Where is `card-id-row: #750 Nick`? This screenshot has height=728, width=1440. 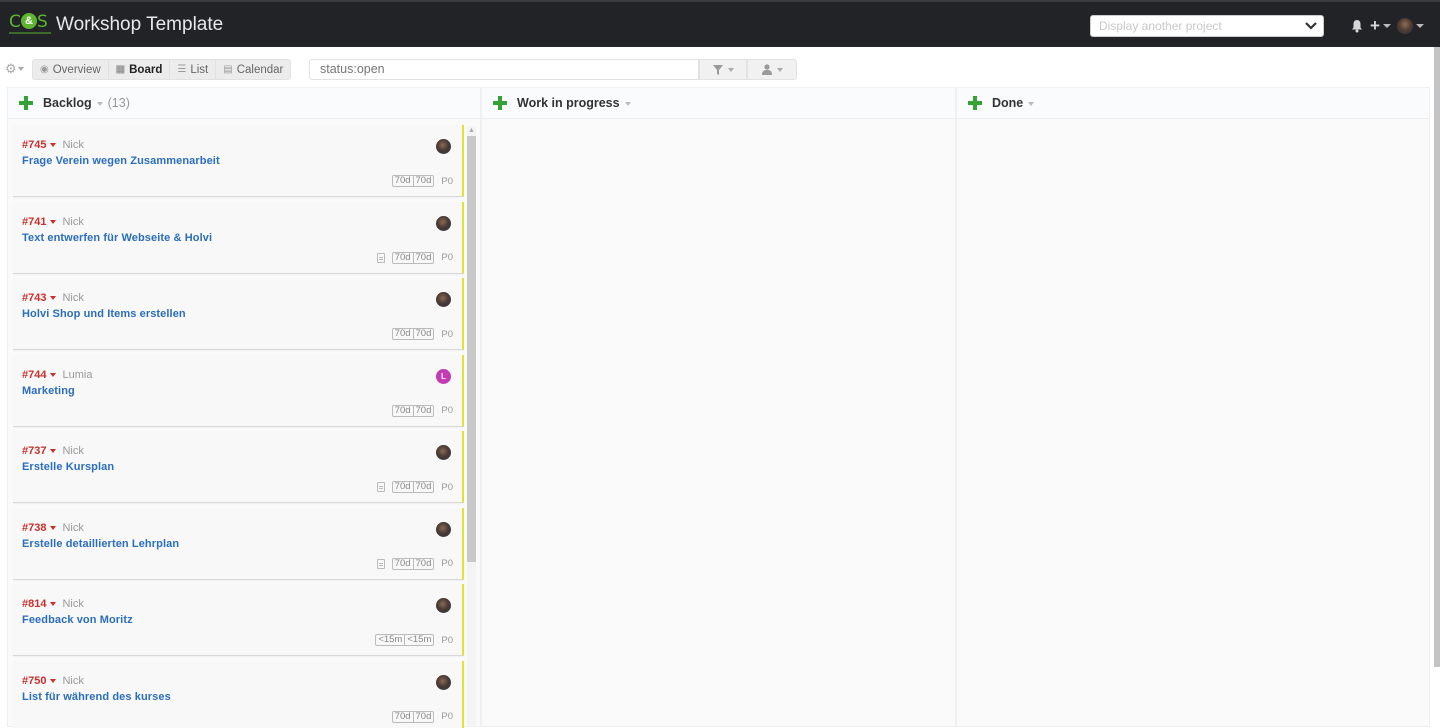 card-id-row: #750 Nick is located at coordinates (53, 681).